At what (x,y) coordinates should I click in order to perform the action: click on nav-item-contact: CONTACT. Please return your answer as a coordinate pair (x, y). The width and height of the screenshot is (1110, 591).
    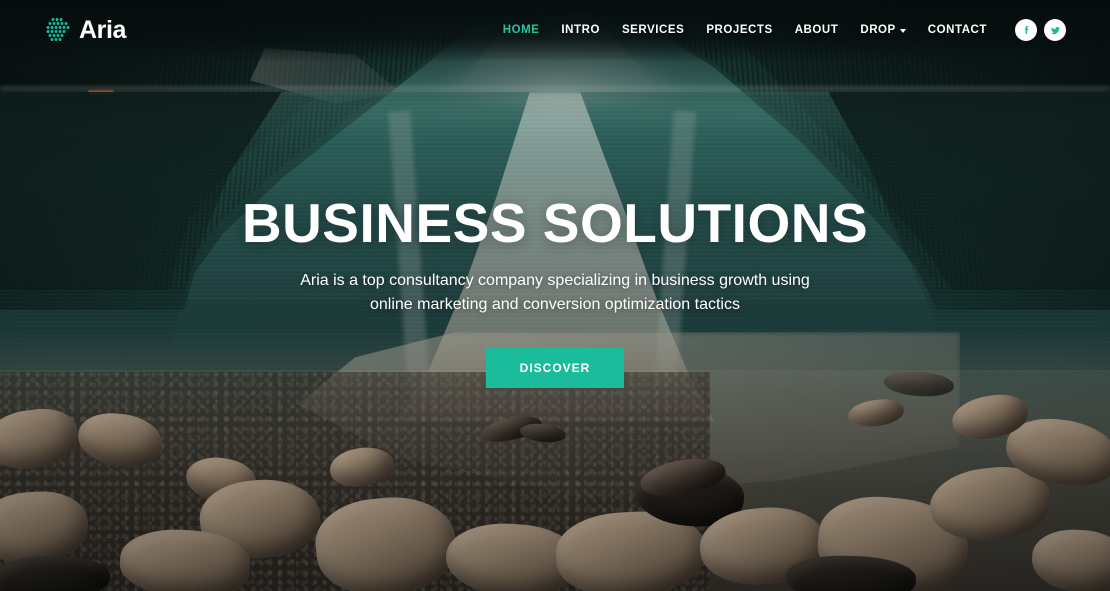
    Looking at the image, I should click on (957, 30).